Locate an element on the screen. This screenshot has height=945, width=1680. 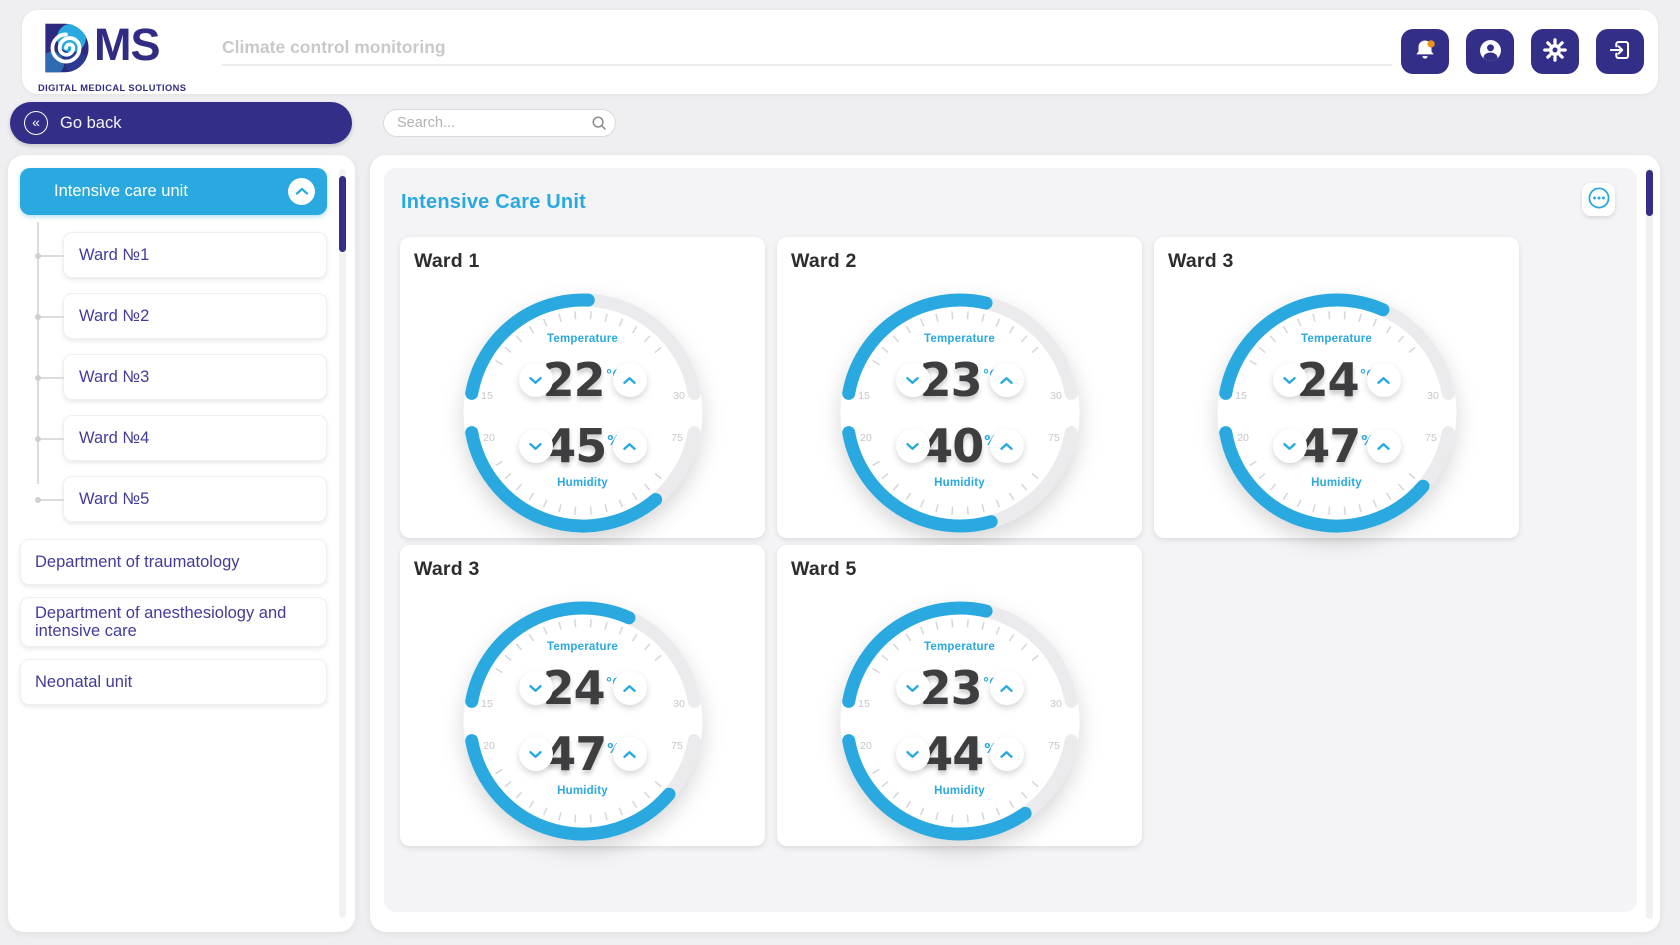
sidebar-item-department-1: Department of traumatology is located at coordinates (173, 562).